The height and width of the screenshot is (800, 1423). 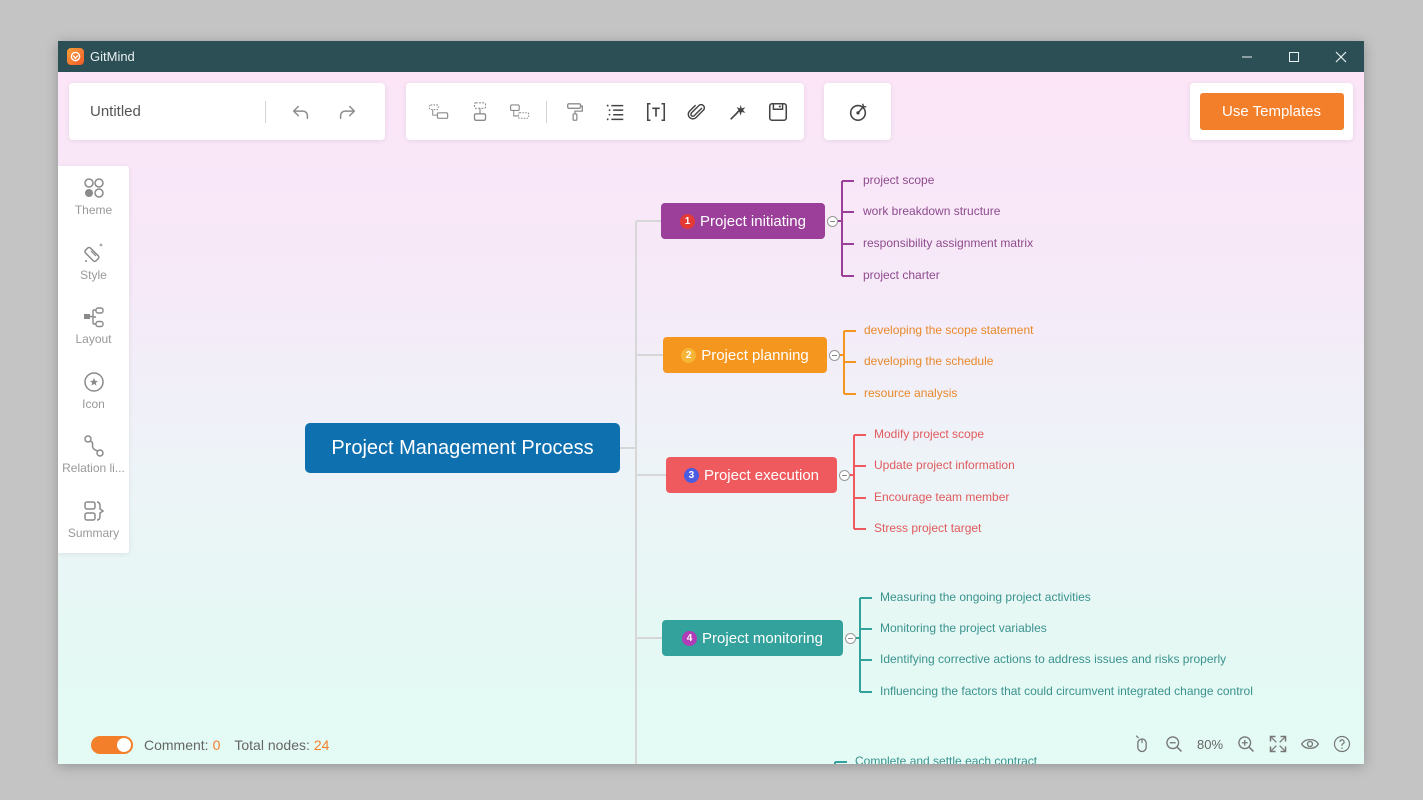 What do you see at coordinates (93, 271) in the screenshot?
I see `sidebar-item-style: Style` at bounding box center [93, 271].